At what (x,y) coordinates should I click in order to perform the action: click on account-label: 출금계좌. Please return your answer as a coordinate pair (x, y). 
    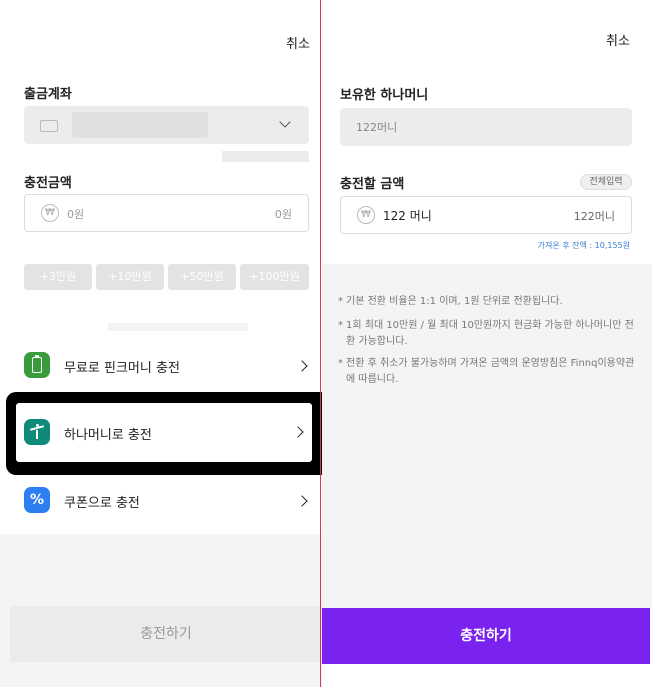
    Looking at the image, I should click on (48, 94).